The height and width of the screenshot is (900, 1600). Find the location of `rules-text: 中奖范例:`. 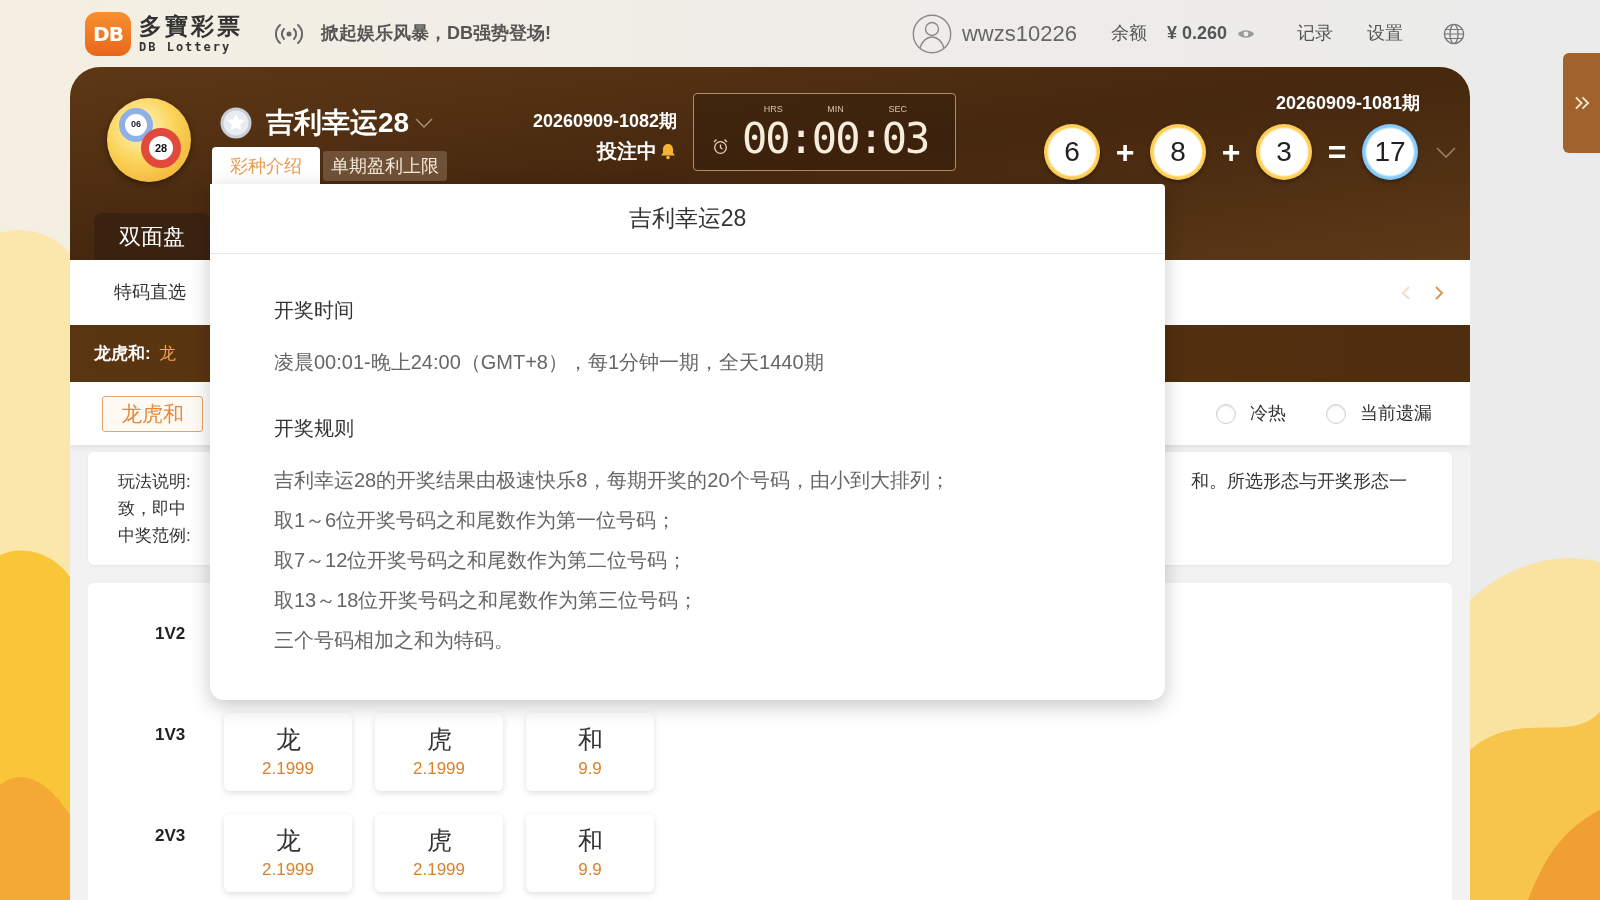

rules-text: 中奖范例: is located at coordinates (154, 536).